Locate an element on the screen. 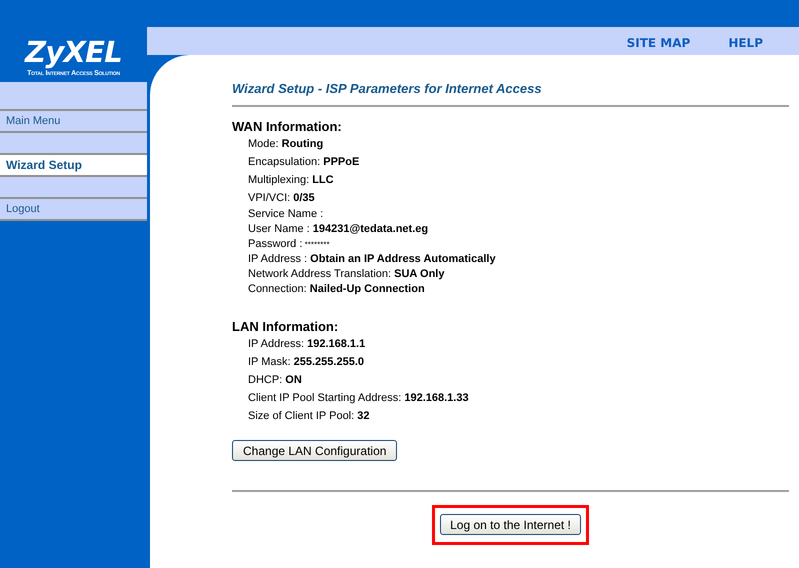  info-row-text: Size of Client IP Pool: 32 is located at coordinates (308, 416).